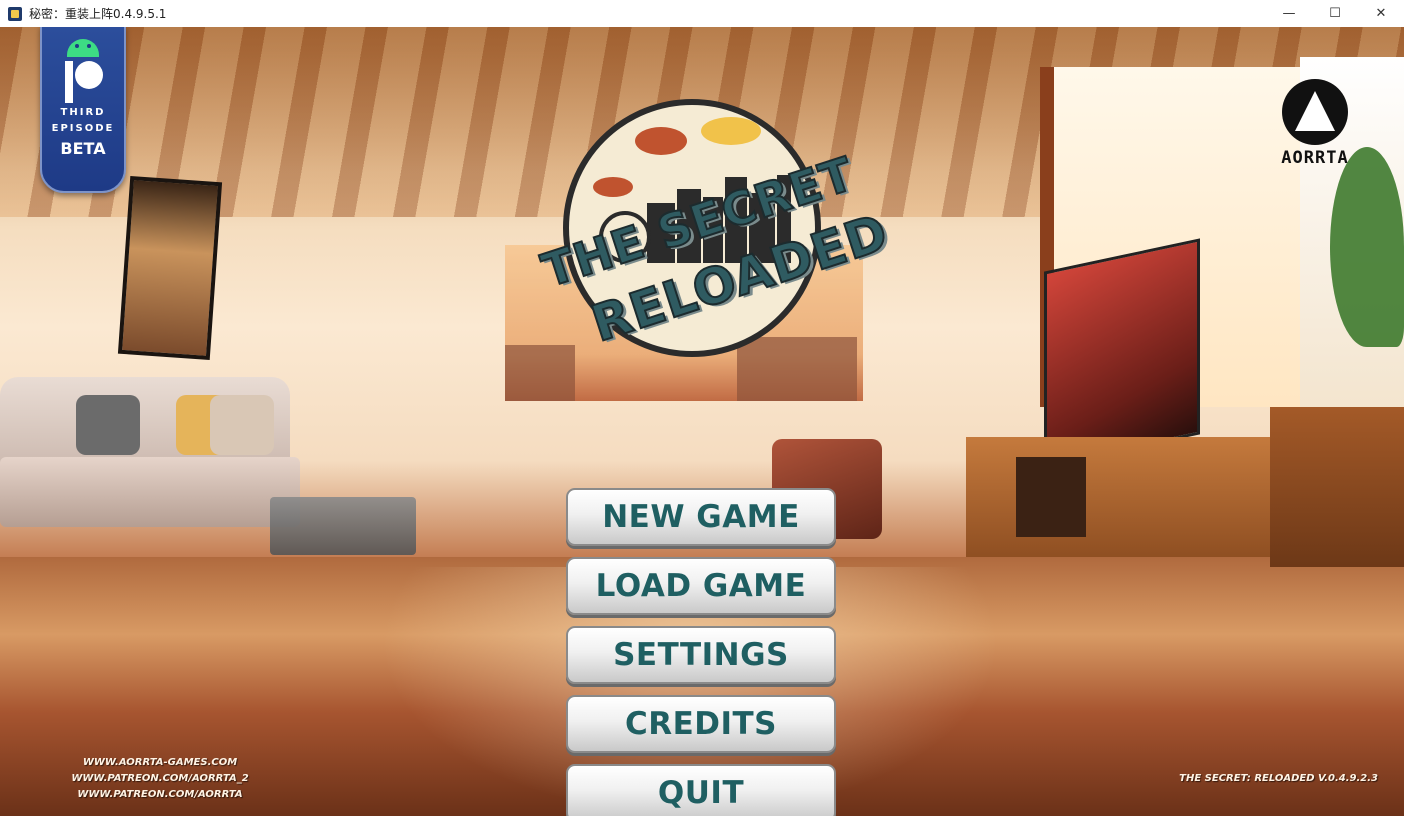 The image size is (1404, 816). What do you see at coordinates (170, 268) in the screenshot?
I see `wall-poster` at bounding box center [170, 268].